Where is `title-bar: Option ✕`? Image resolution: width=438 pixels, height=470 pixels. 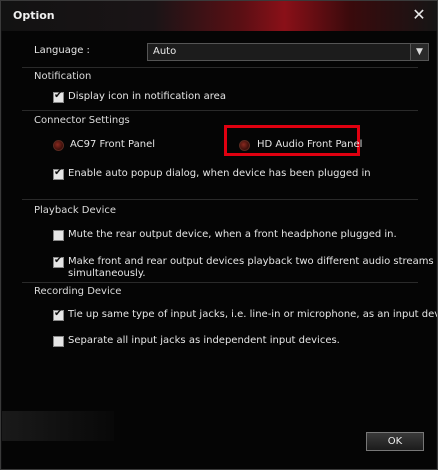
title-bar: Option ✕ is located at coordinates (219, 16).